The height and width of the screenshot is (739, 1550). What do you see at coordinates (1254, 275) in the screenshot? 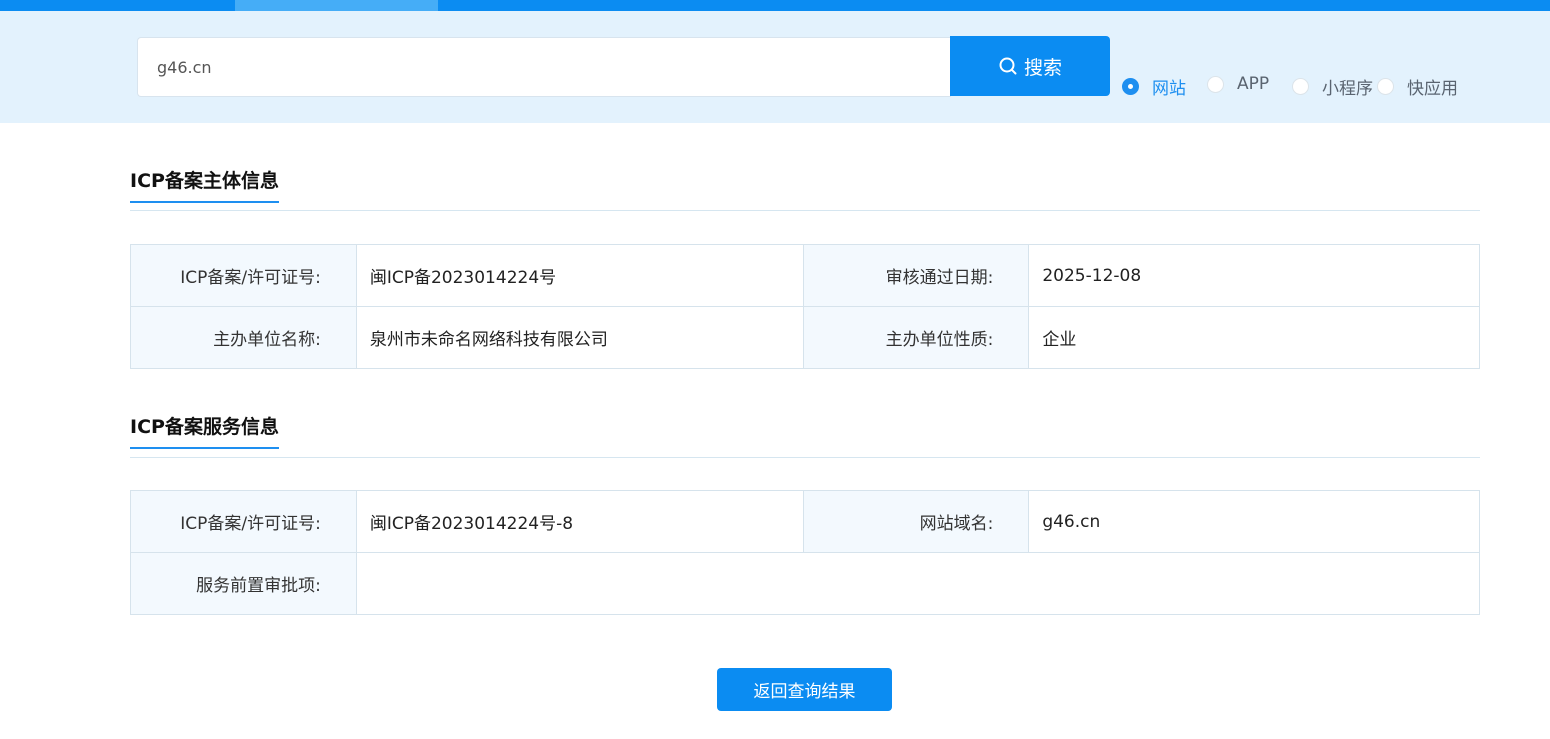
I see `field-value: 2025-12-08` at bounding box center [1254, 275].